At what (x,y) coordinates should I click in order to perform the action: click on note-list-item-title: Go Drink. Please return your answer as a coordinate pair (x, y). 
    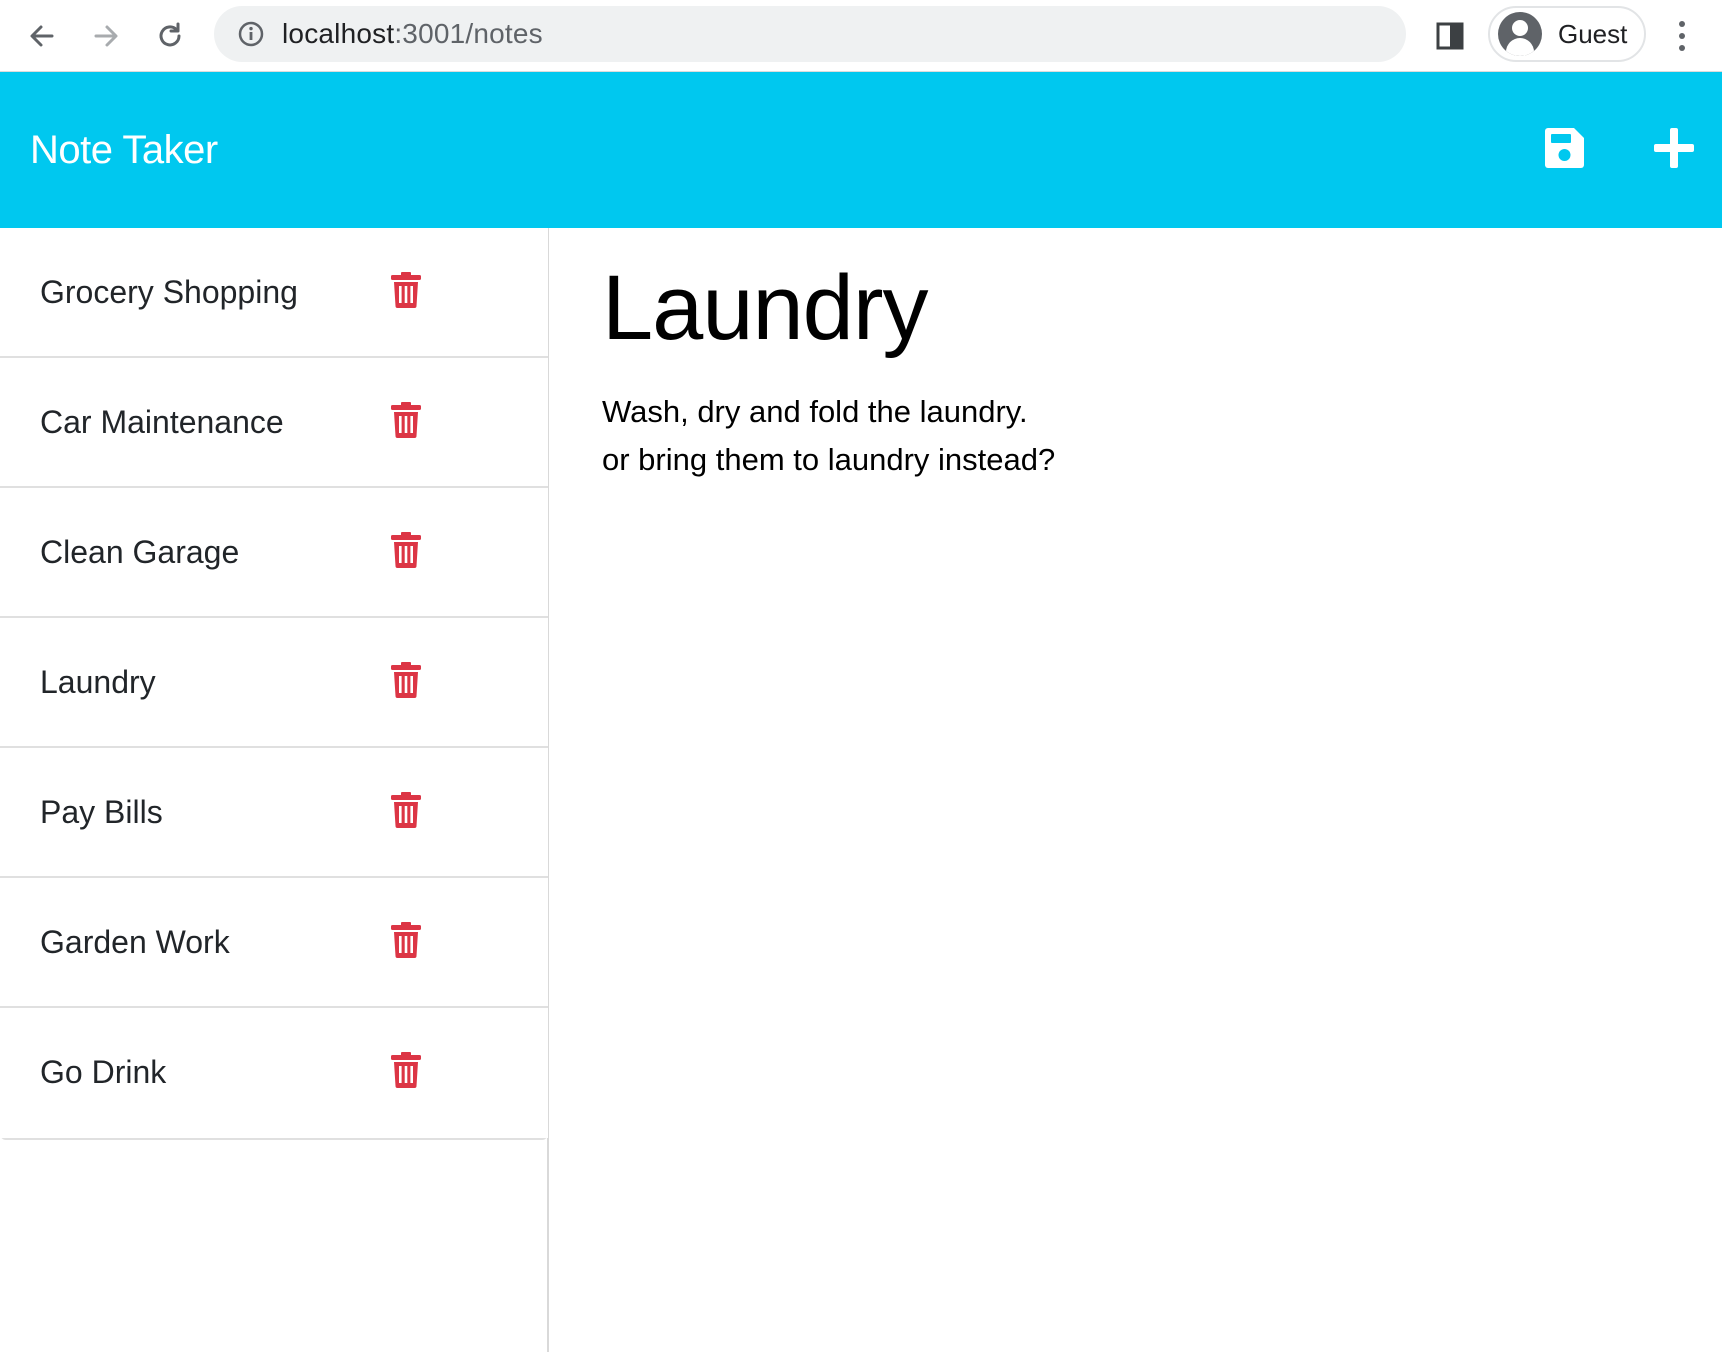
    Looking at the image, I should click on (103, 1072).